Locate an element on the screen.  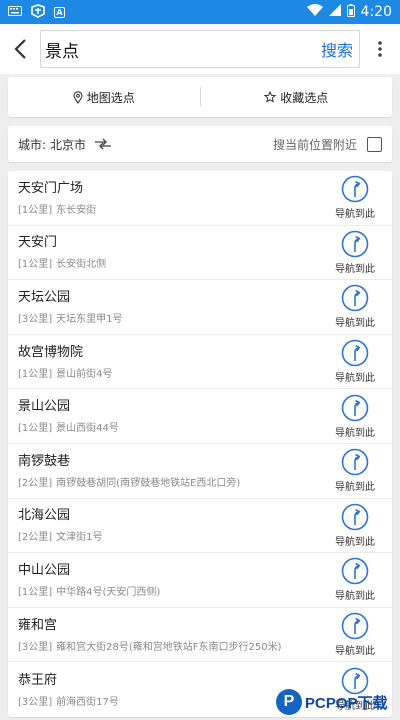
watermark-text: PCPOP下载 is located at coordinates (346, 703).